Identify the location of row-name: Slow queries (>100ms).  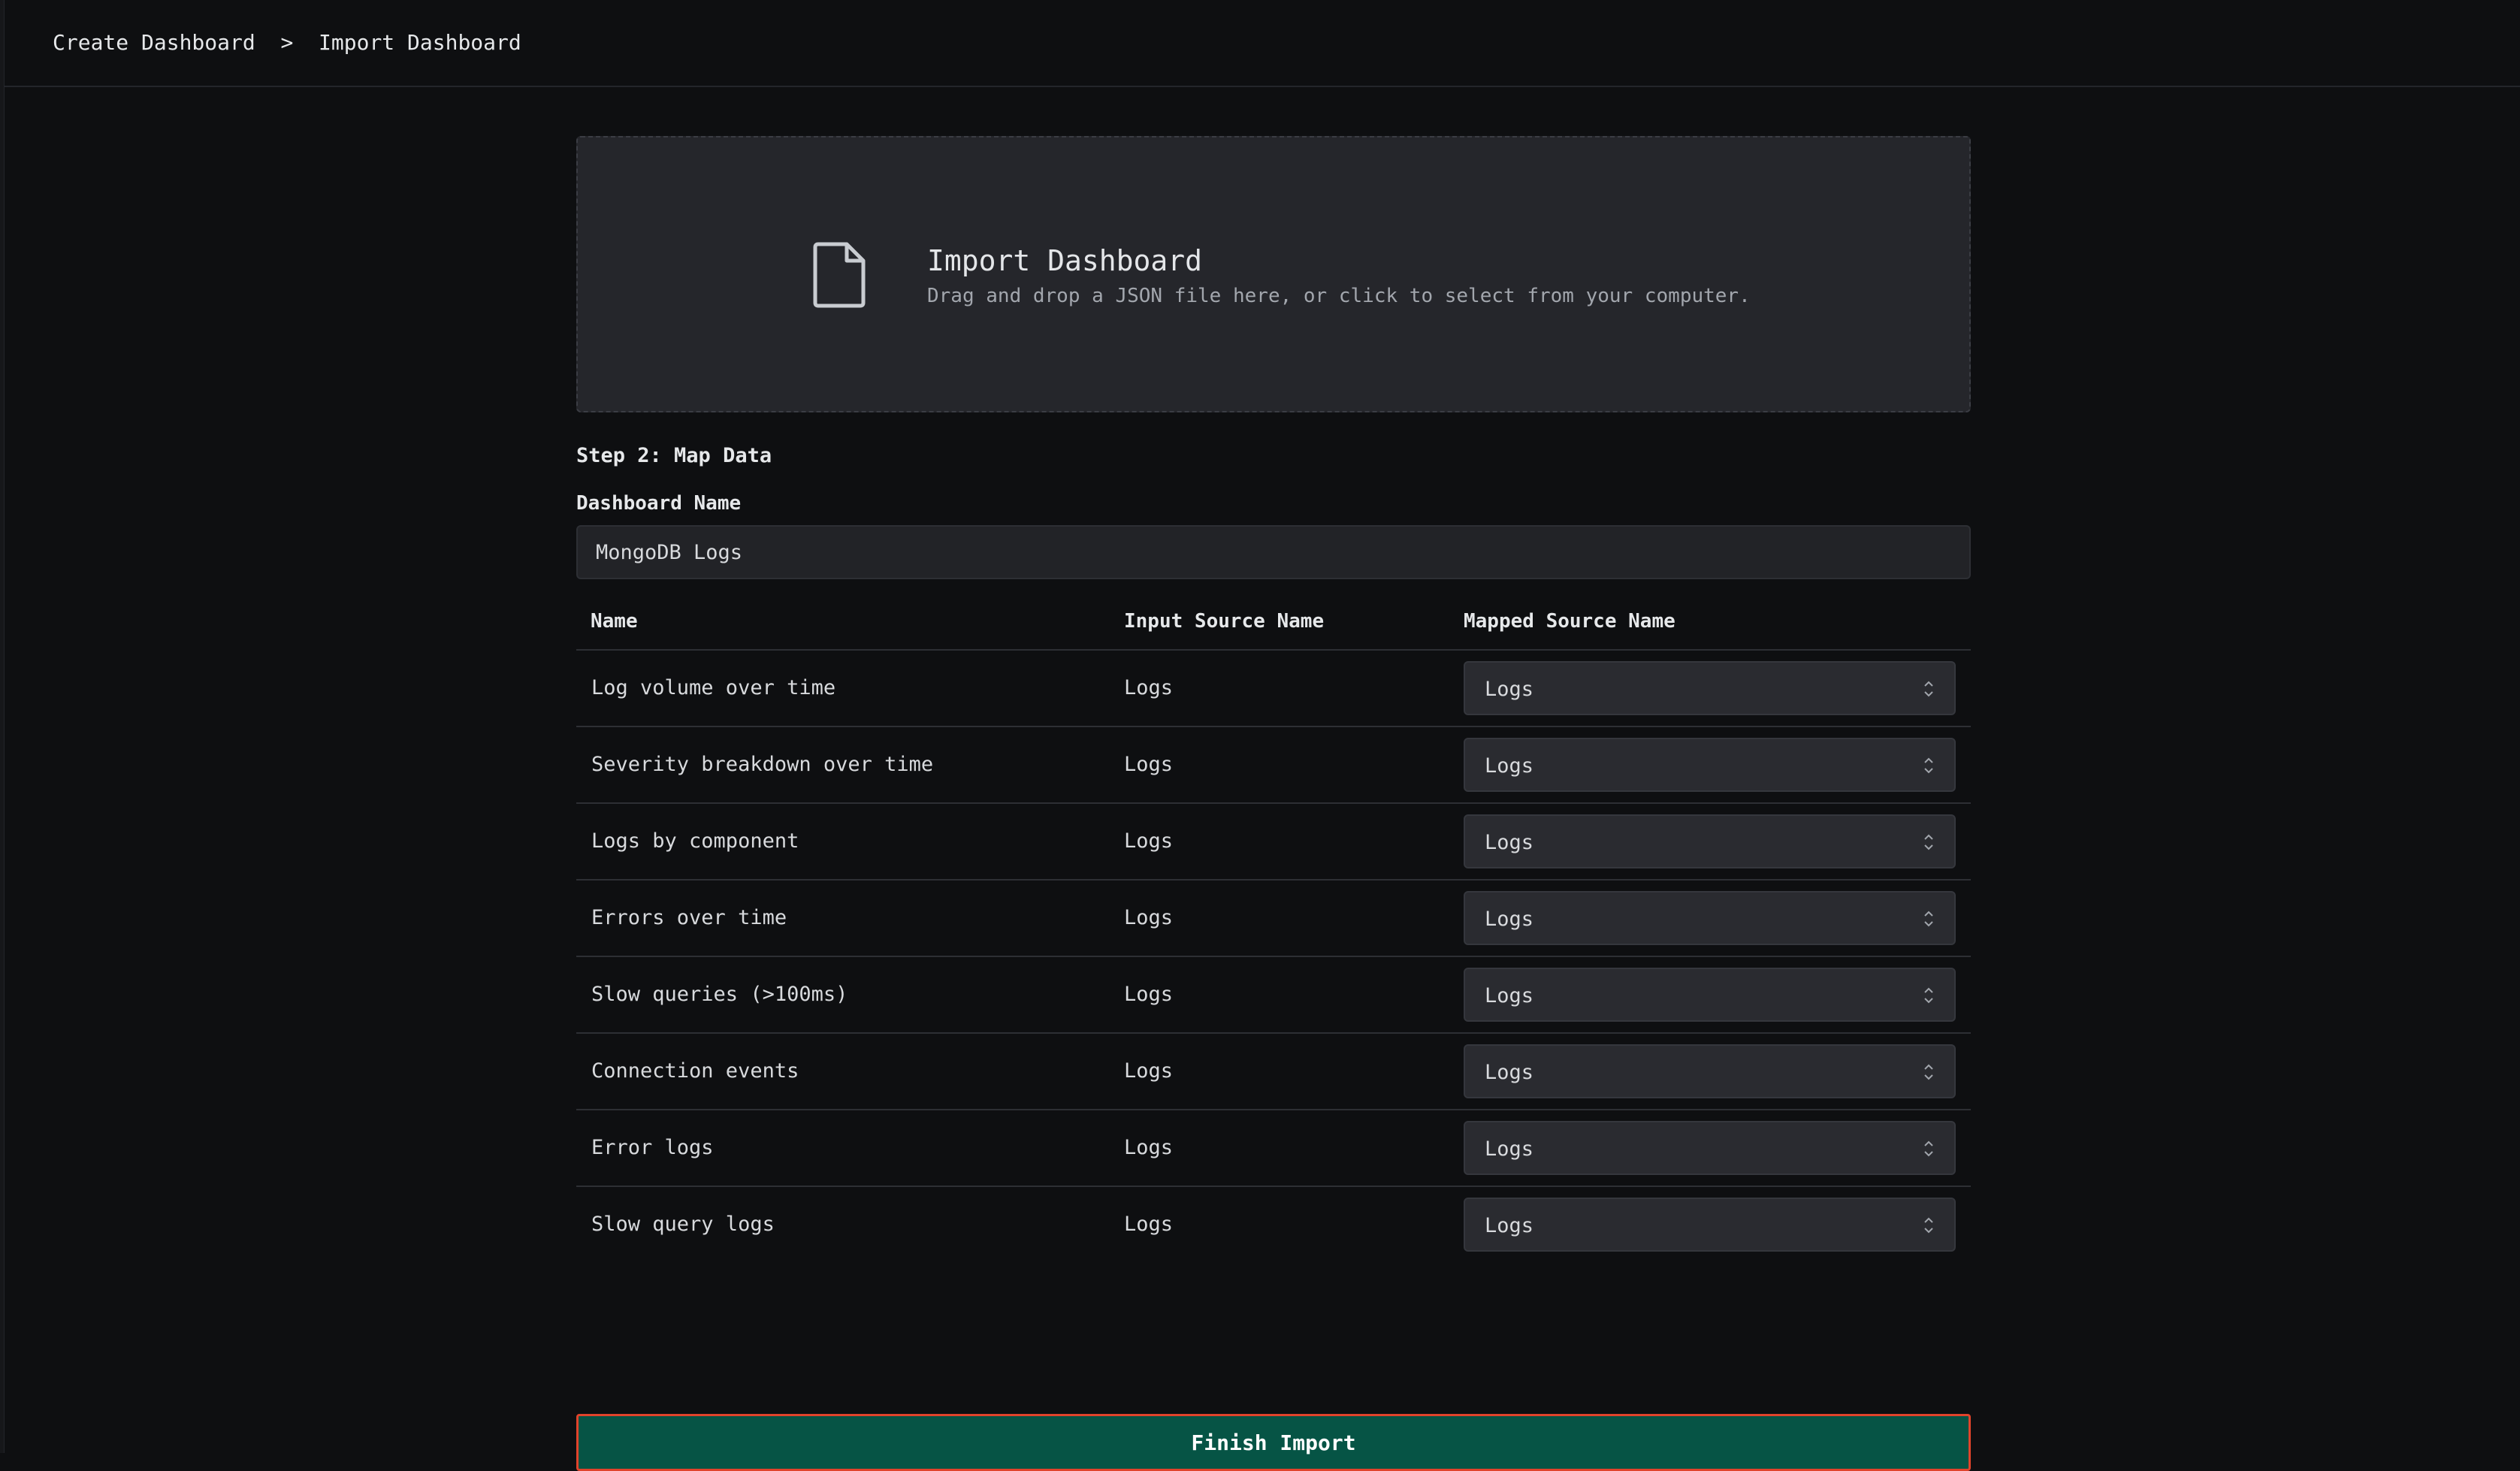
(719, 994).